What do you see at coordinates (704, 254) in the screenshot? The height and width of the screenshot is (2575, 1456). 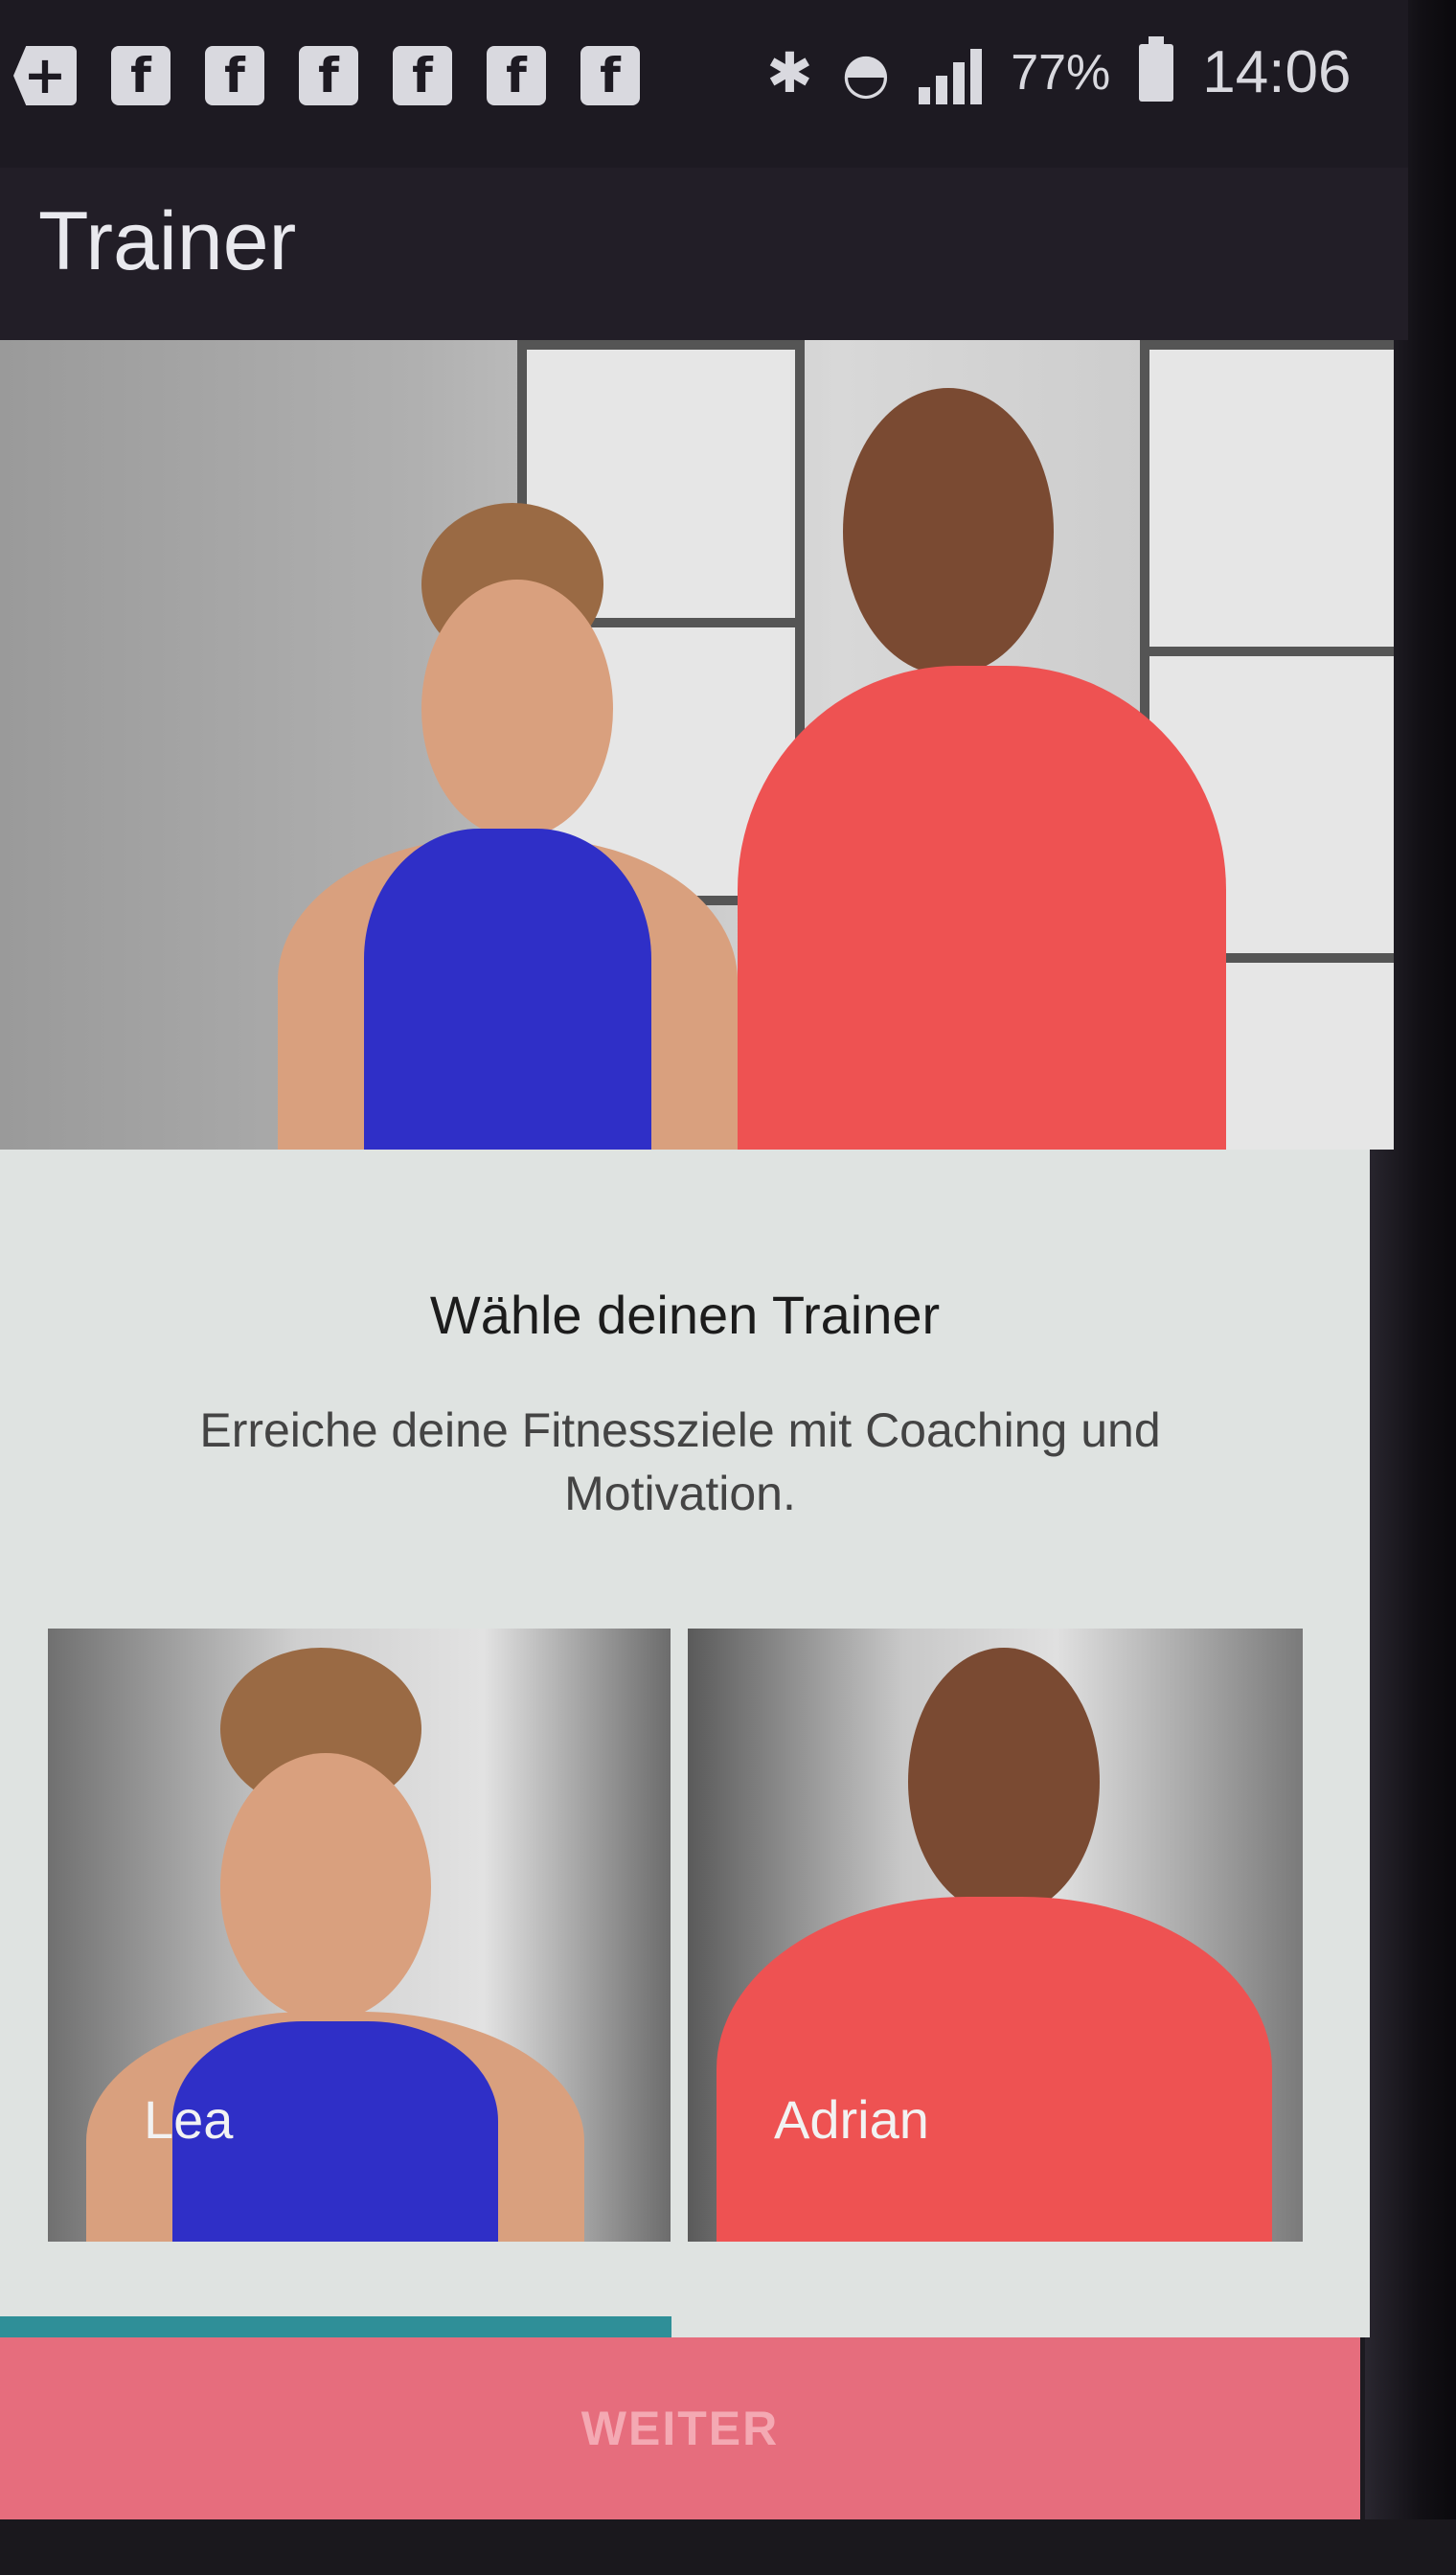 I see `app-toolbar: Trainer` at bounding box center [704, 254].